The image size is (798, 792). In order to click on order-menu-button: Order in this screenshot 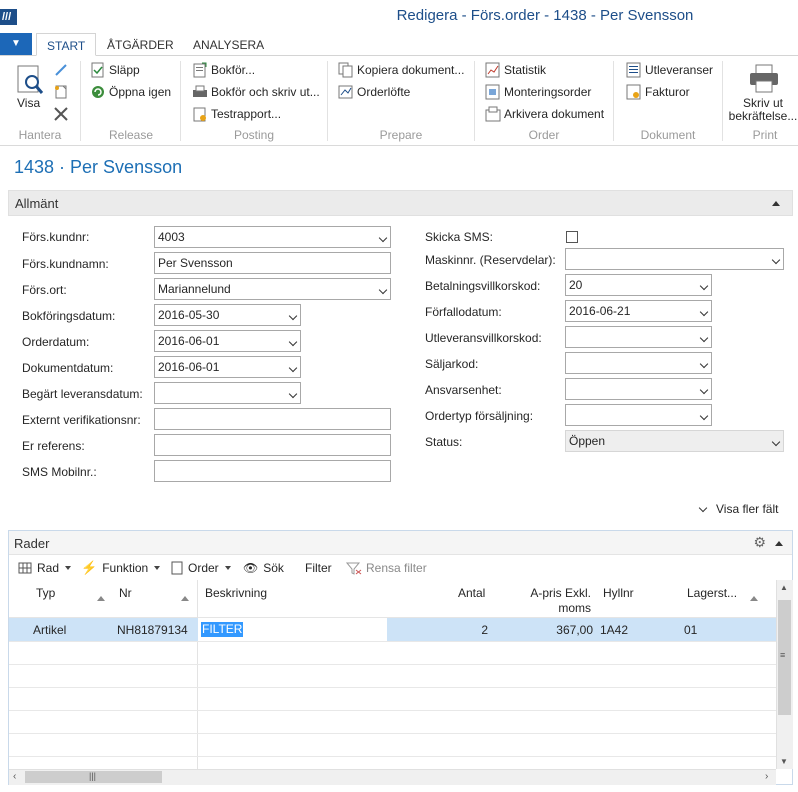, I will do `click(200, 568)`.